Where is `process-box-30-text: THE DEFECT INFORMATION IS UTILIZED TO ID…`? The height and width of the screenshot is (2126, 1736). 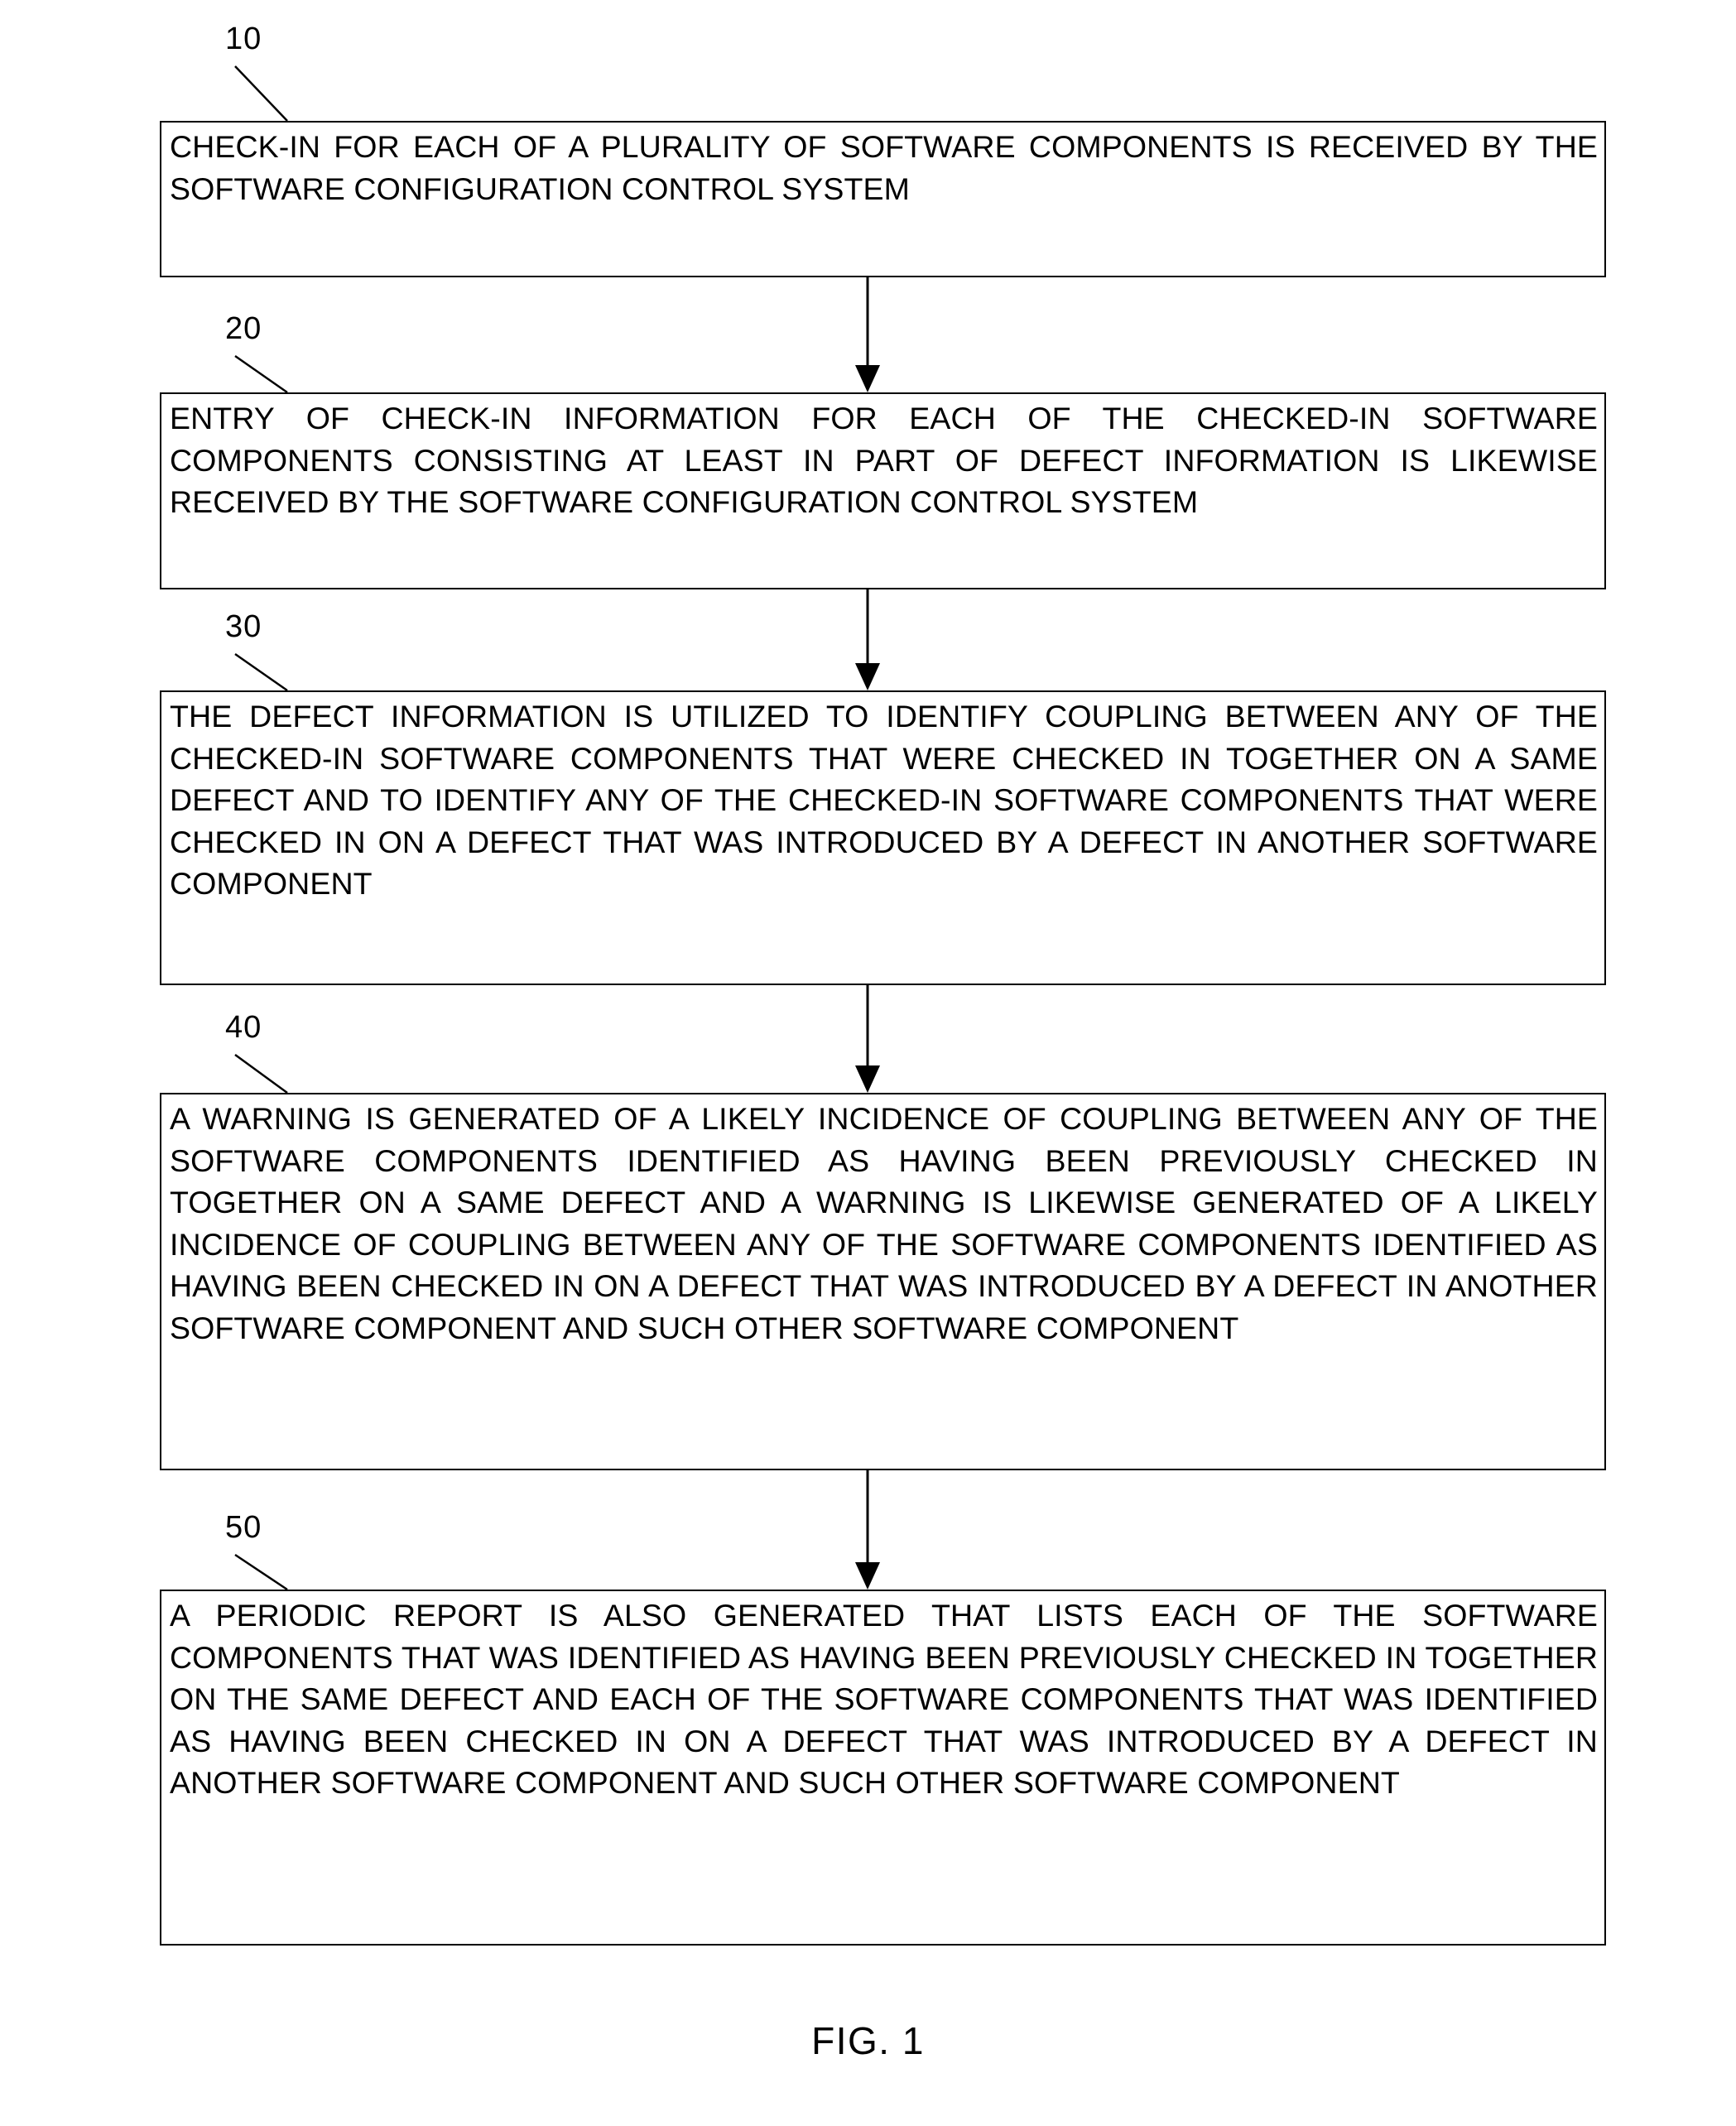
process-box-30-text: THE DEFECT INFORMATION IS UTILIZED TO ID… is located at coordinates (884, 800).